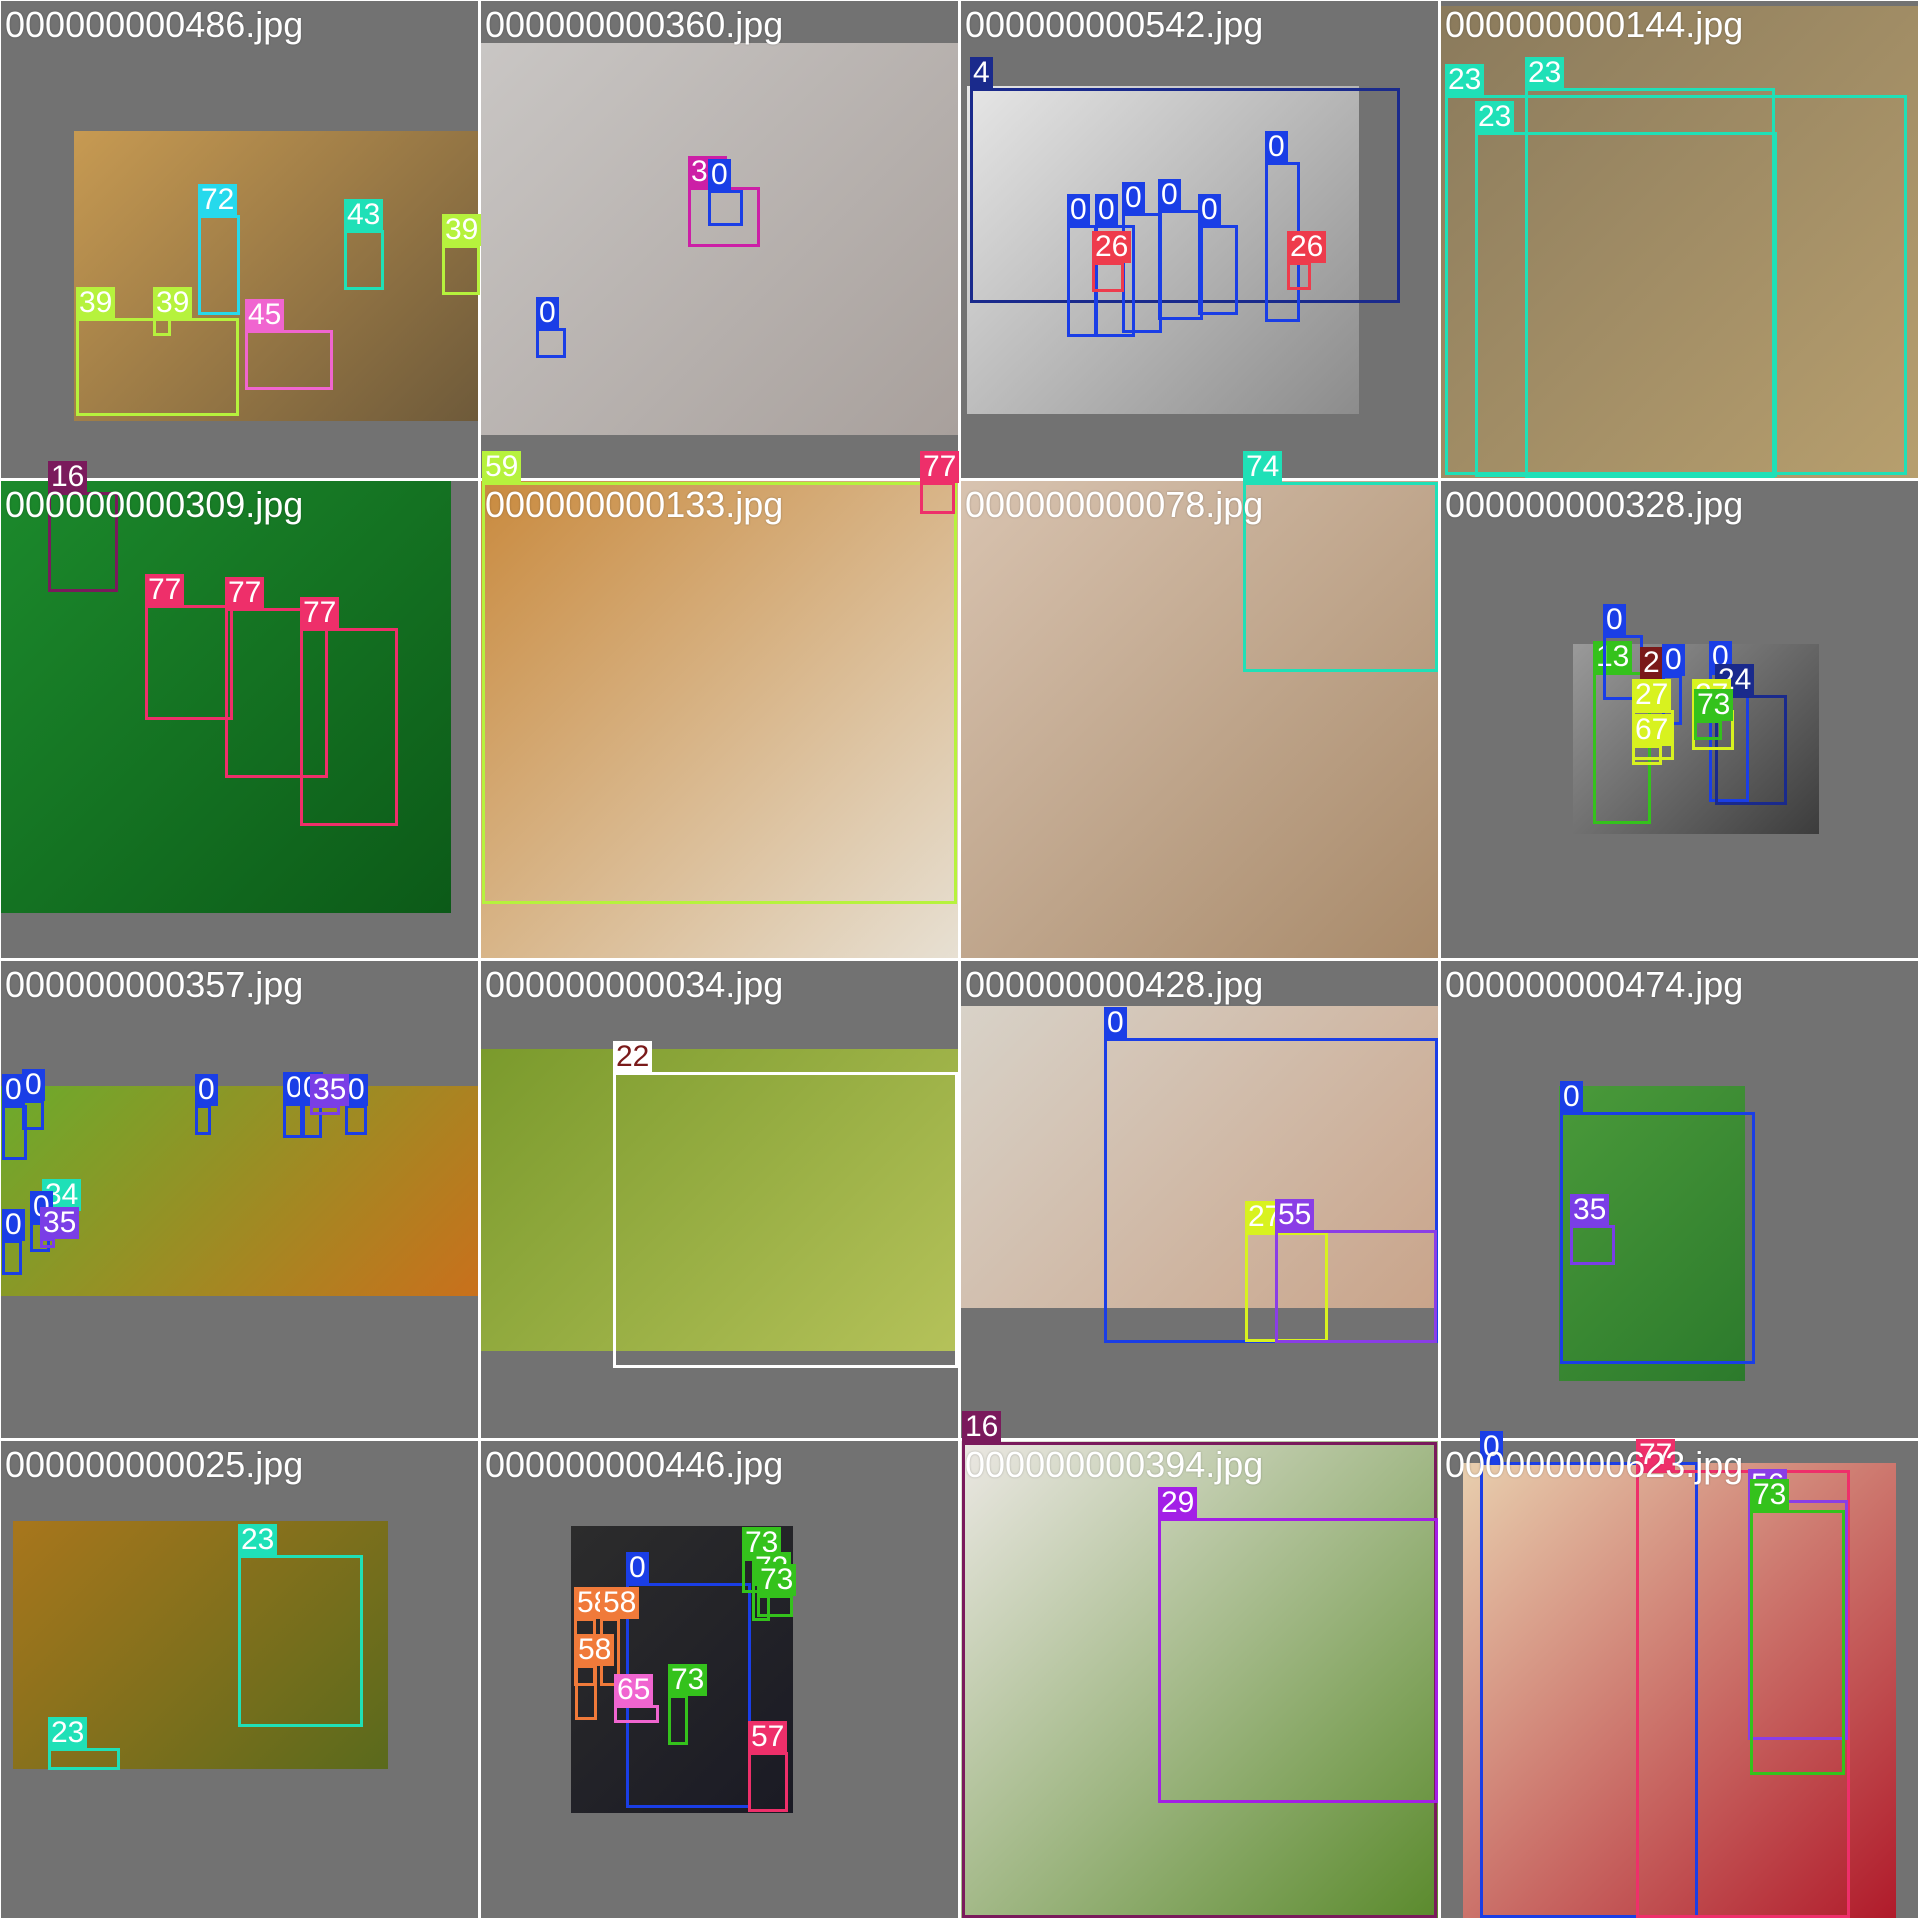 Image resolution: width=1920 pixels, height=1920 pixels. What do you see at coordinates (634, 984) in the screenshot?
I see `tile-filename: 000000000034.jpg` at bounding box center [634, 984].